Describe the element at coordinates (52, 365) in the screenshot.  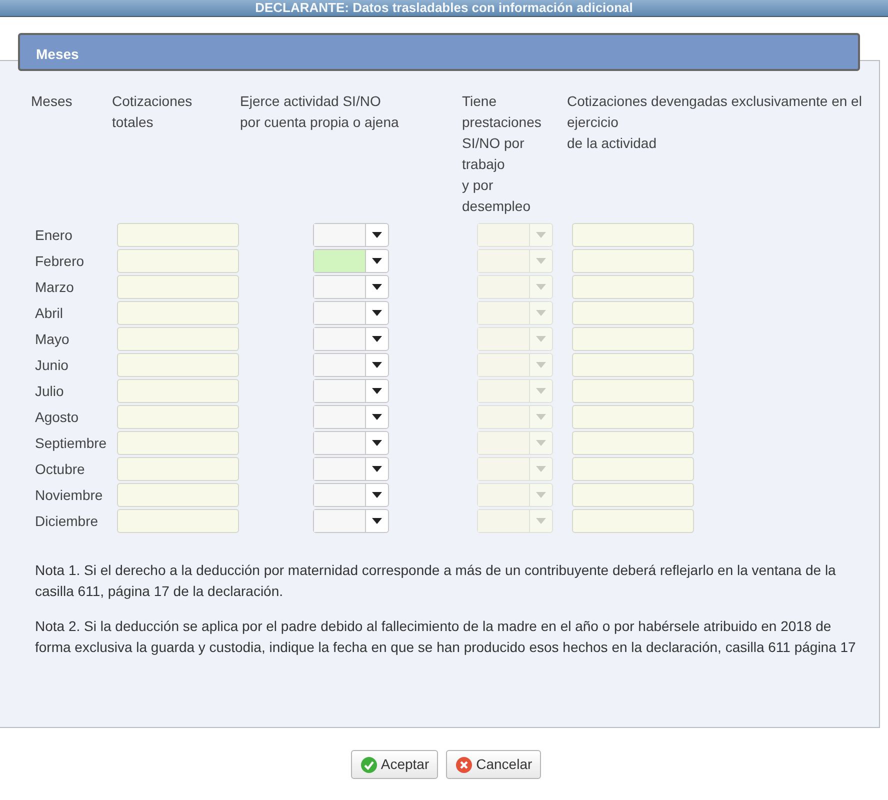
I see `month-label: Junio` at that location.